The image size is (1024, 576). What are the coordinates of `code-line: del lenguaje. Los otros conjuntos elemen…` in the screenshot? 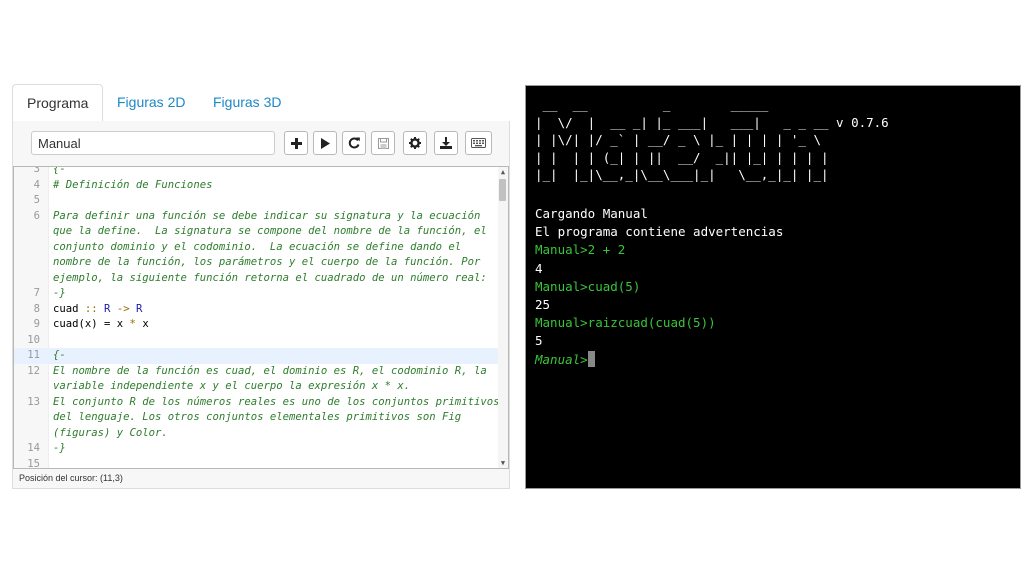 It's located at (257, 418).